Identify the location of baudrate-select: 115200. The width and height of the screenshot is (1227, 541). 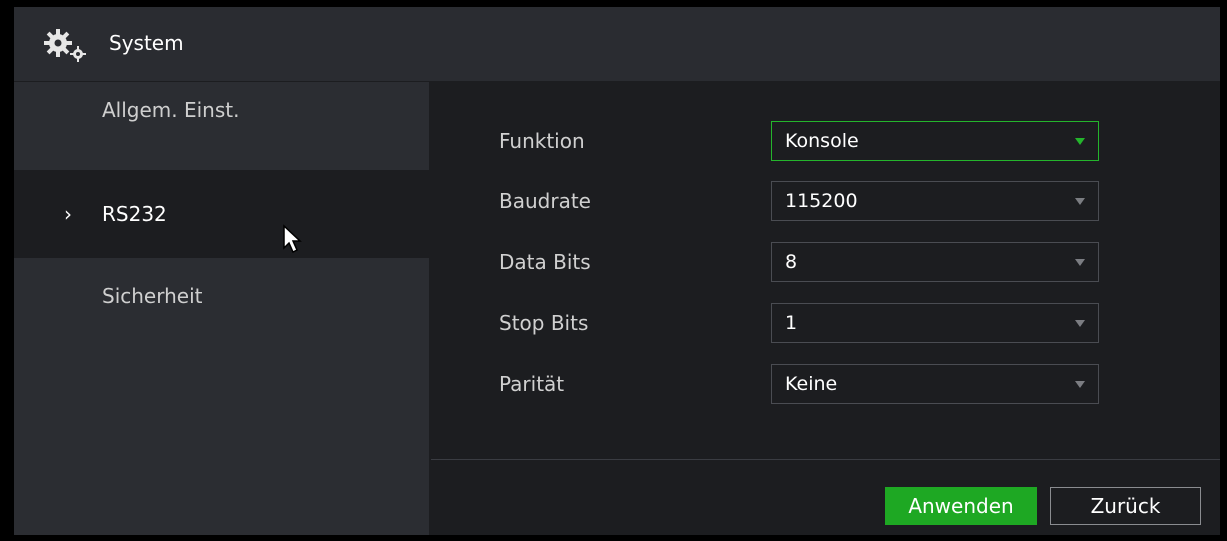
(935, 201).